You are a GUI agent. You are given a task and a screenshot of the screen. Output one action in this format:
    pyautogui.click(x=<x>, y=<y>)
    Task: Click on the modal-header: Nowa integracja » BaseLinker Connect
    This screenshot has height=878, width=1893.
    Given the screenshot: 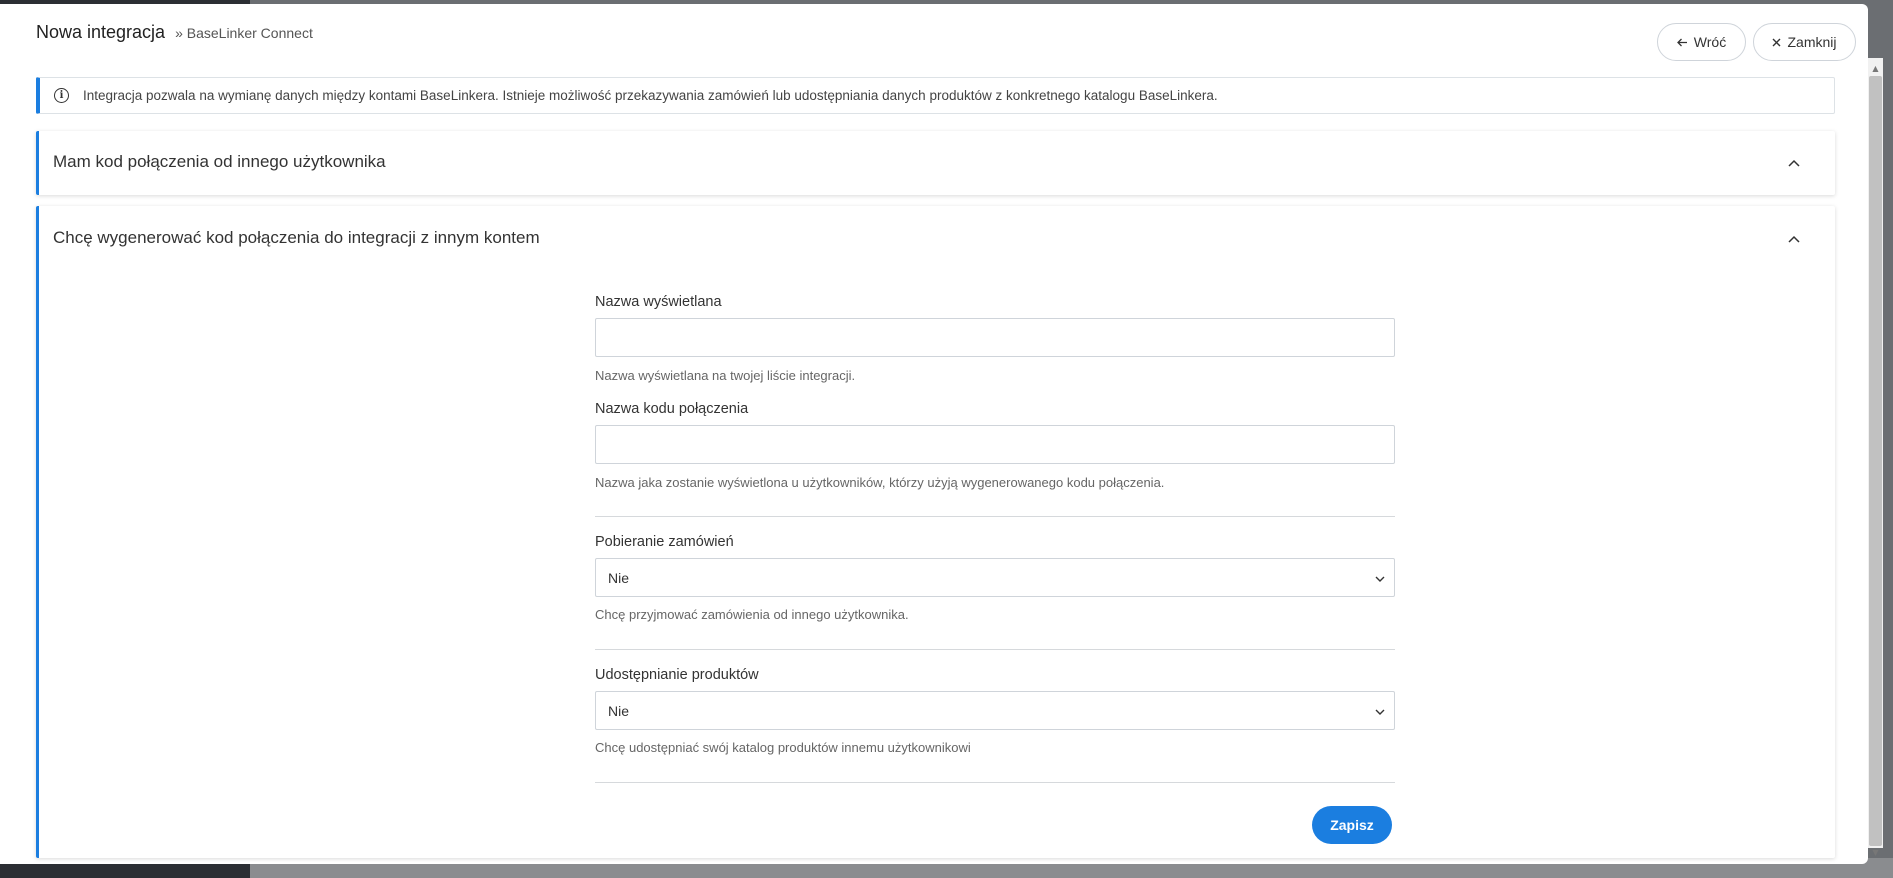 What is the action you would take?
    pyautogui.click(x=174, y=32)
    